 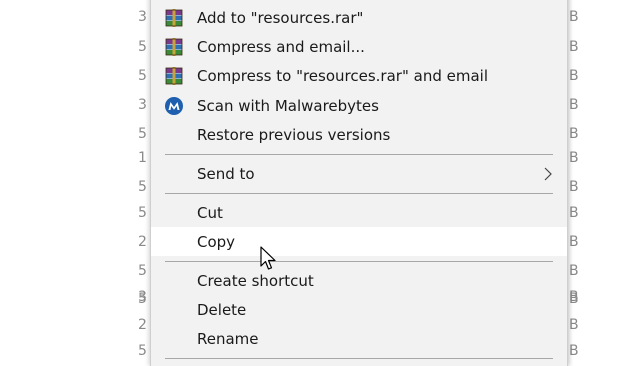 What do you see at coordinates (228, 338) in the screenshot?
I see `menu-label: Rename` at bounding box center [228, 338].